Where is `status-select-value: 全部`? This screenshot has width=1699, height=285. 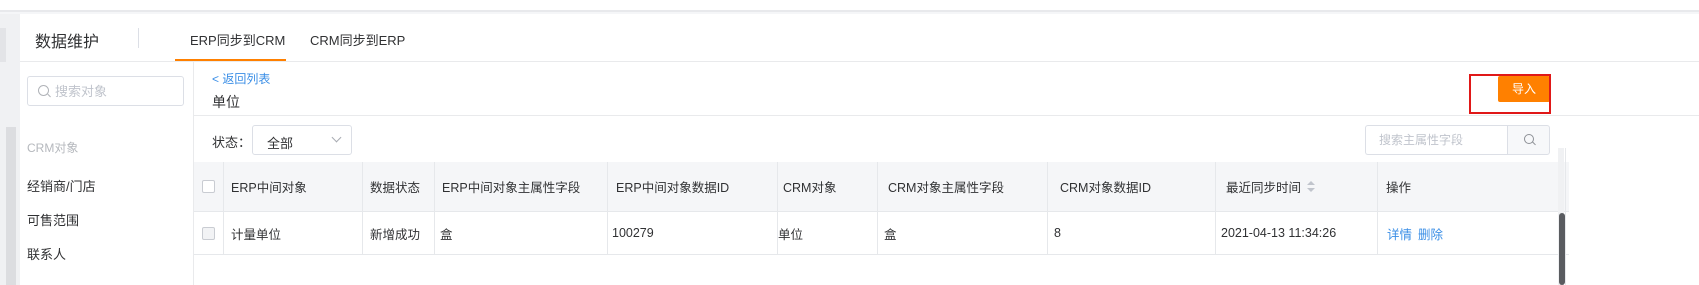
status-select-value: 全部 is located at coordinates (280, 143).